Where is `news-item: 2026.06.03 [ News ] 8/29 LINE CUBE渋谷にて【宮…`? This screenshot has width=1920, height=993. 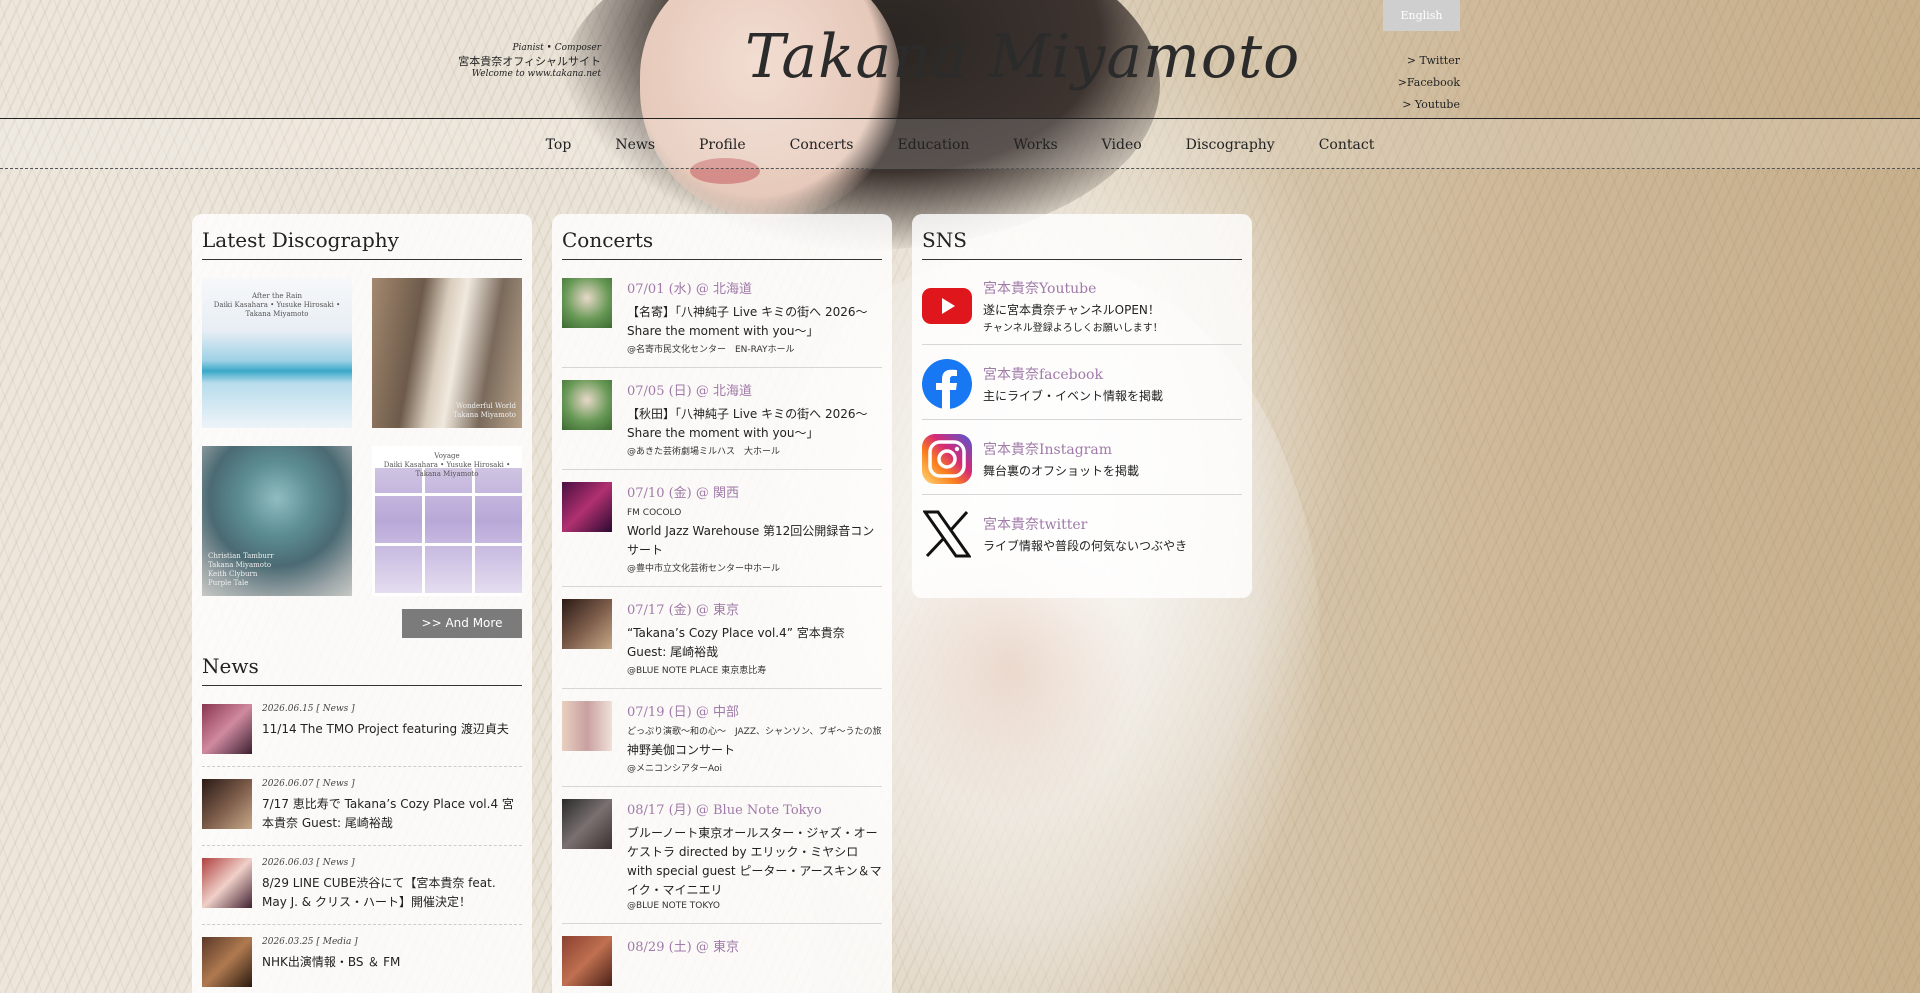
news-item: 2026.06.03 [ News ] 8/29 LINE CUBE渋谷にて【宮… is located at coordinates (362, 891).